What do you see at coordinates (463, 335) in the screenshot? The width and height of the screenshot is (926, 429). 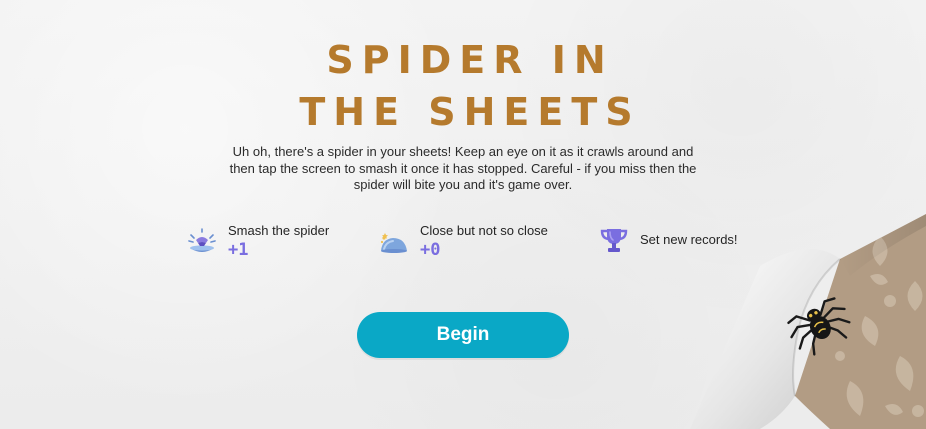 I see `begin-button: Begin` at bounding box center [463, 335].